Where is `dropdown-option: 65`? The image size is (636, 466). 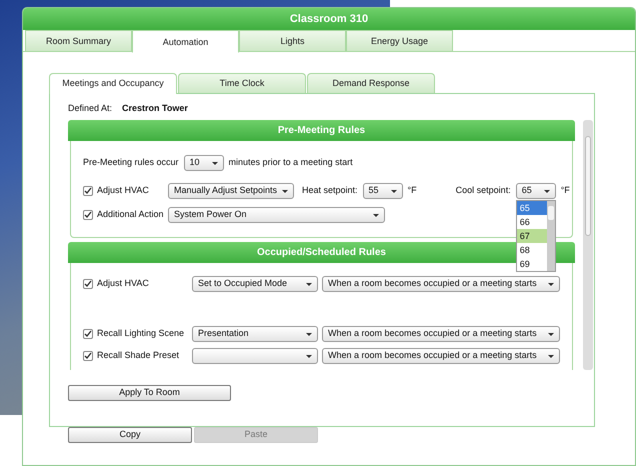 dropdown-option: 65 is located at coordinates (531, 208).